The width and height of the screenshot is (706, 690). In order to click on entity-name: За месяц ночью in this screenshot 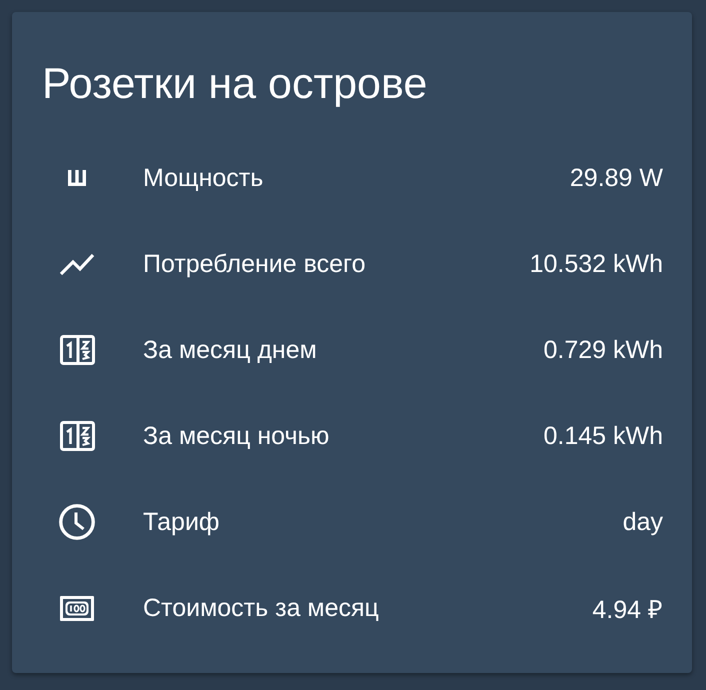, I will do `click(236, 436)`.